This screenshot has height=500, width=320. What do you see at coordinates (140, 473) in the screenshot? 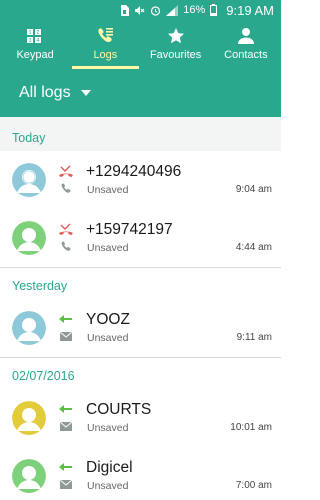
I see `list-item: Digicel Unsaved 7:00 am` at bounding box center [140, 473].